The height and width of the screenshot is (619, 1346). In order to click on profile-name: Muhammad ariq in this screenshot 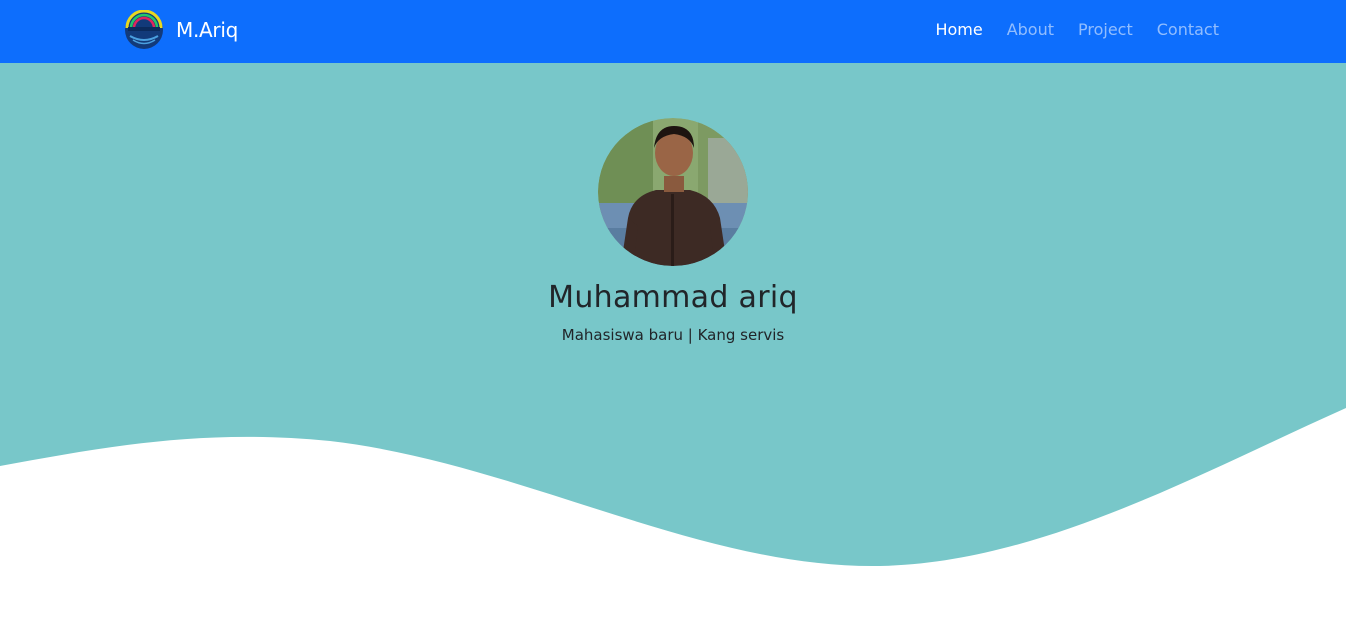, I will do `click(673, 297)`.